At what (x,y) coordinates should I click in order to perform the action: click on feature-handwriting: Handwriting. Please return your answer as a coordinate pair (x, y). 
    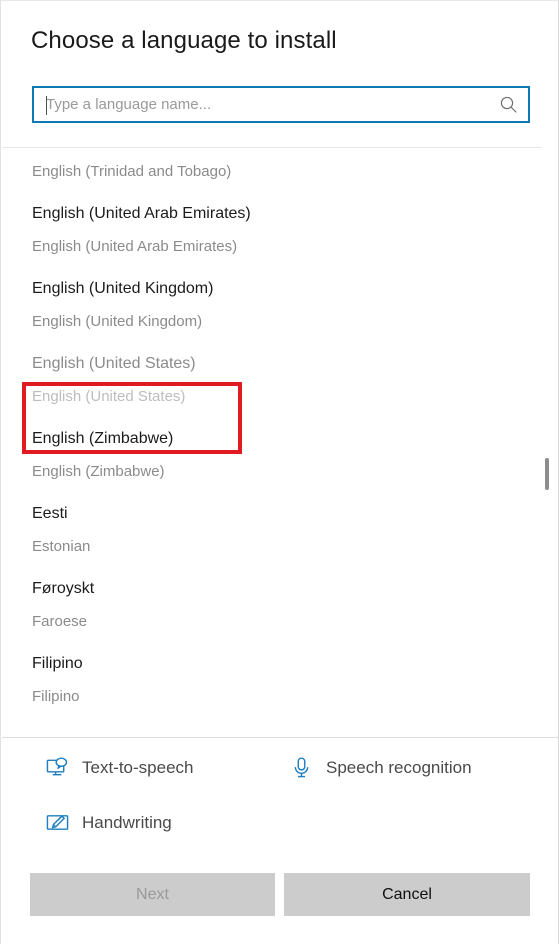
    Looking at the image, I should click on (109, 822).